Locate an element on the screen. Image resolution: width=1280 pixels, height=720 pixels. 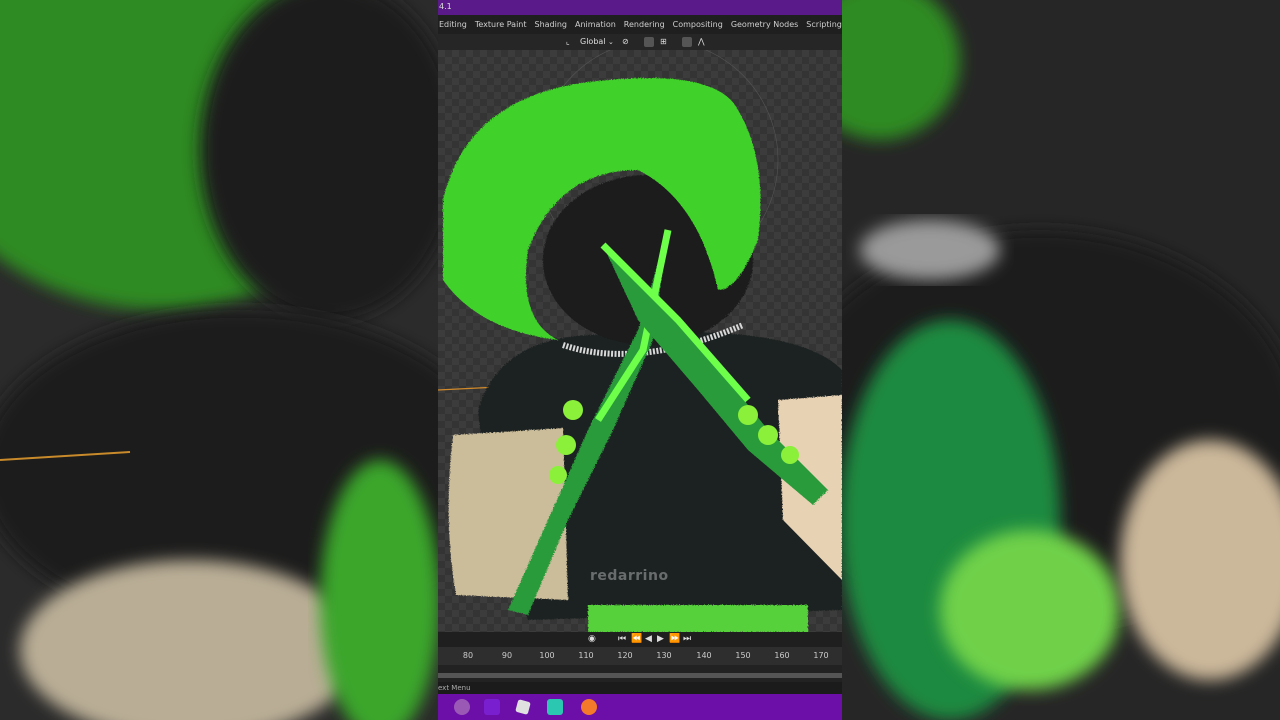
timeline-ruler: 80 90 100 110 120 130 140 150 160 170 is located at coordinates (640, 656).